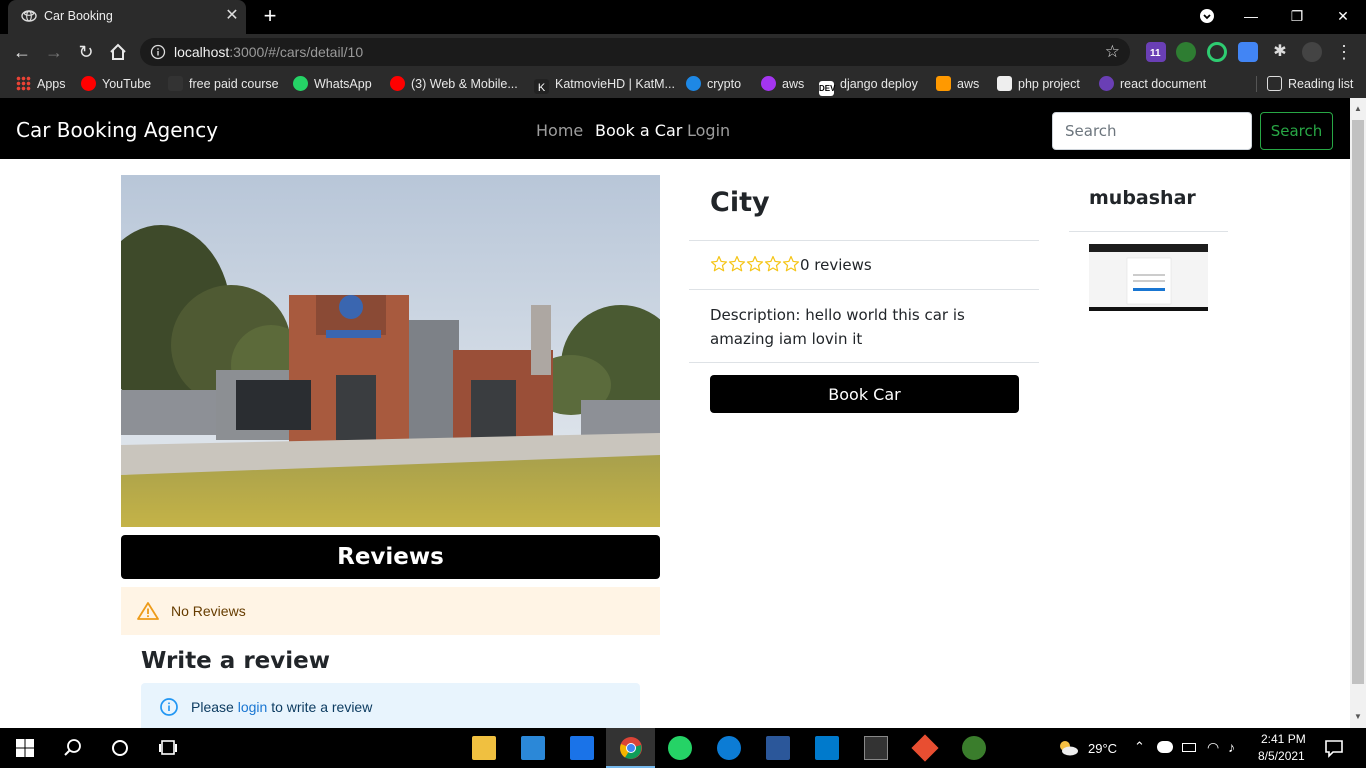  What do you see at coordinates (120, 748) in the screenshot?
I see `cortana-icon` at bounding box center [120, 748].